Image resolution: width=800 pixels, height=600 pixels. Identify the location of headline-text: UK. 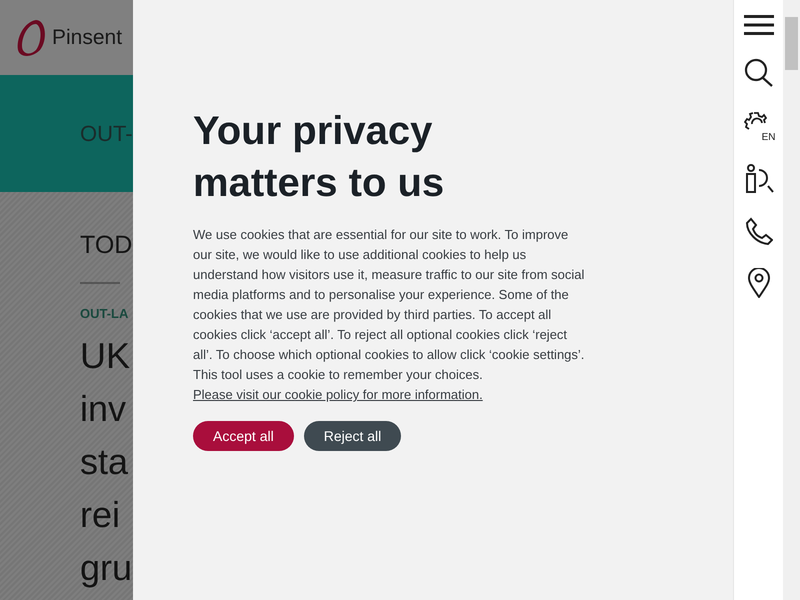
(106, 355).